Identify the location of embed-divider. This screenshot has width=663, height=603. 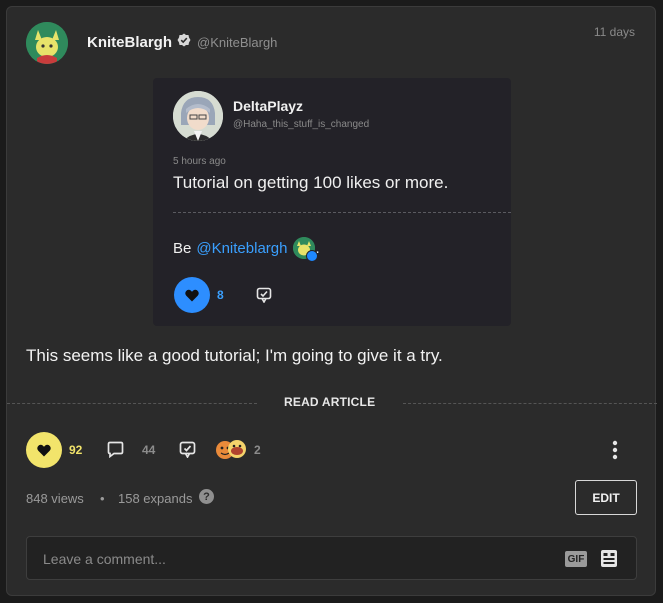
(342, 212).